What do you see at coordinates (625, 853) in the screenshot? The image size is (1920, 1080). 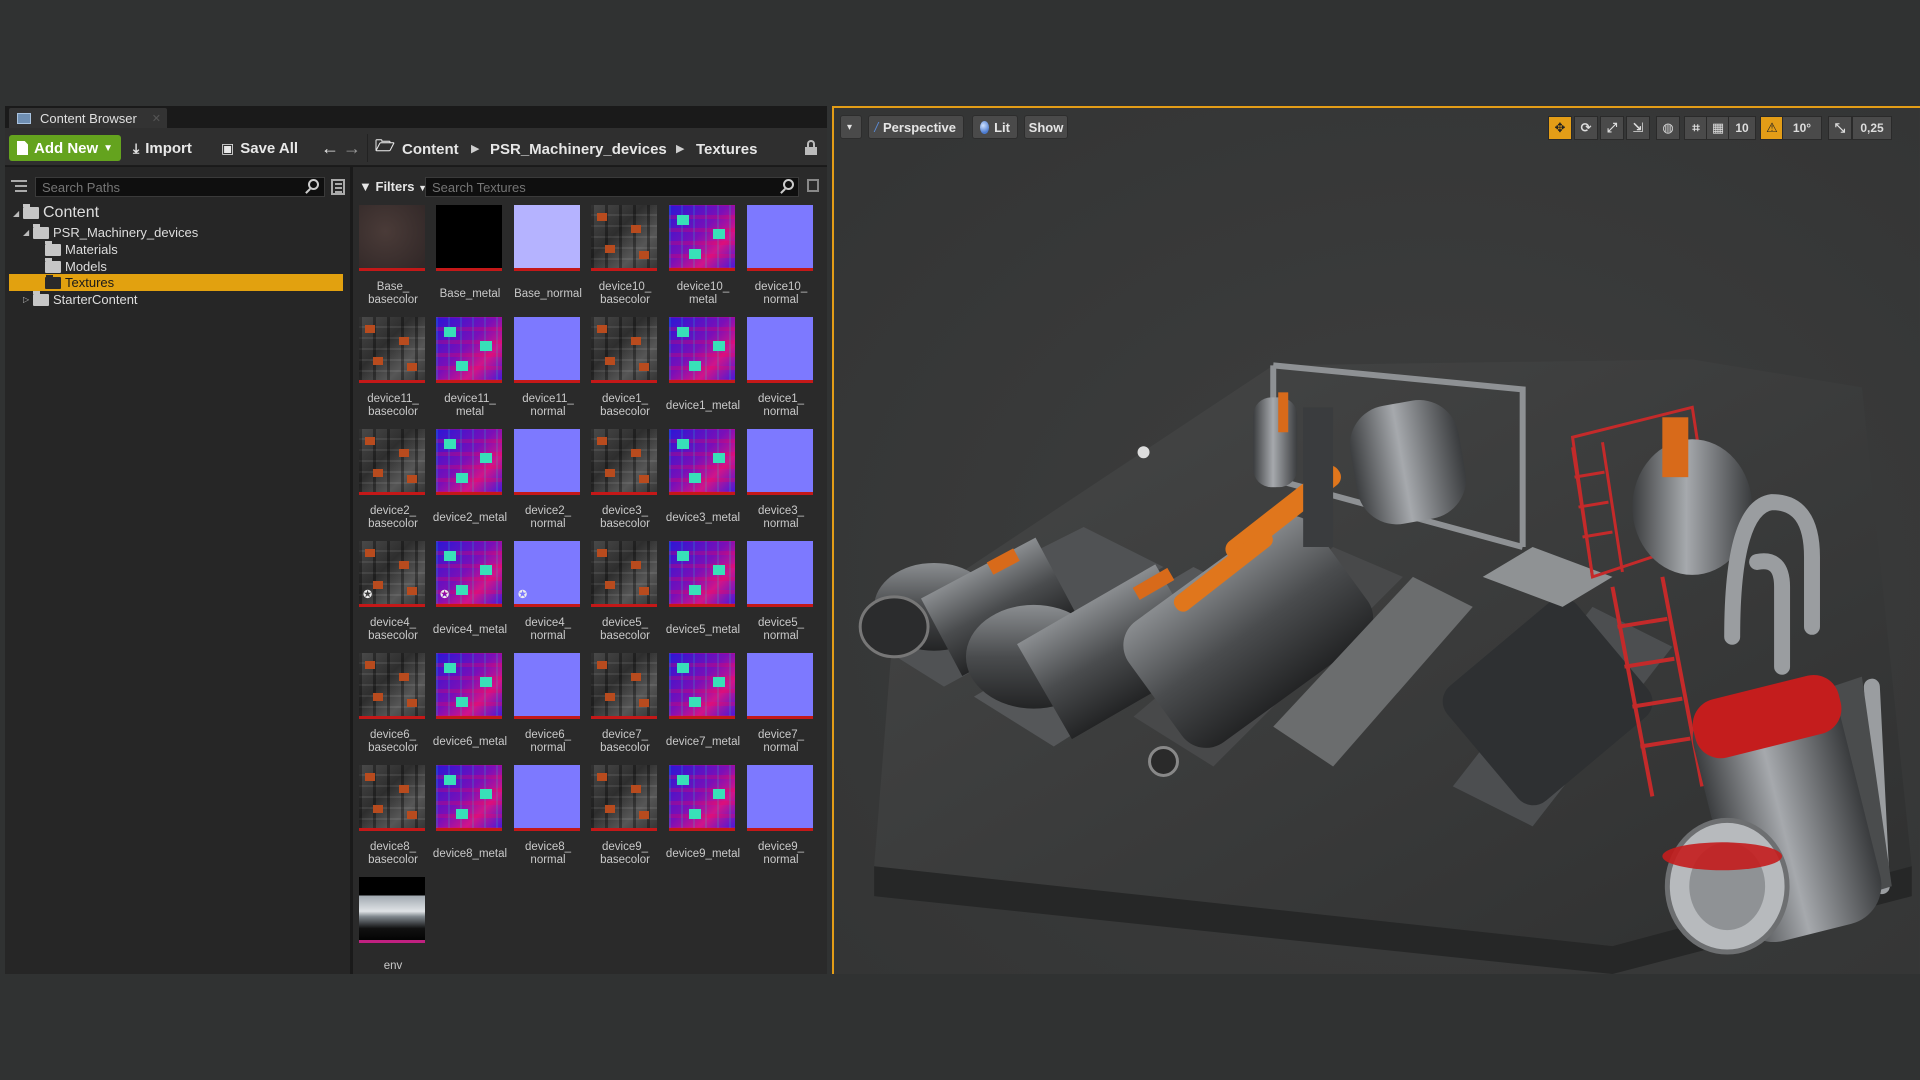 I see `asset-name: device9_ basecolor` at bounding box center [625, 853].